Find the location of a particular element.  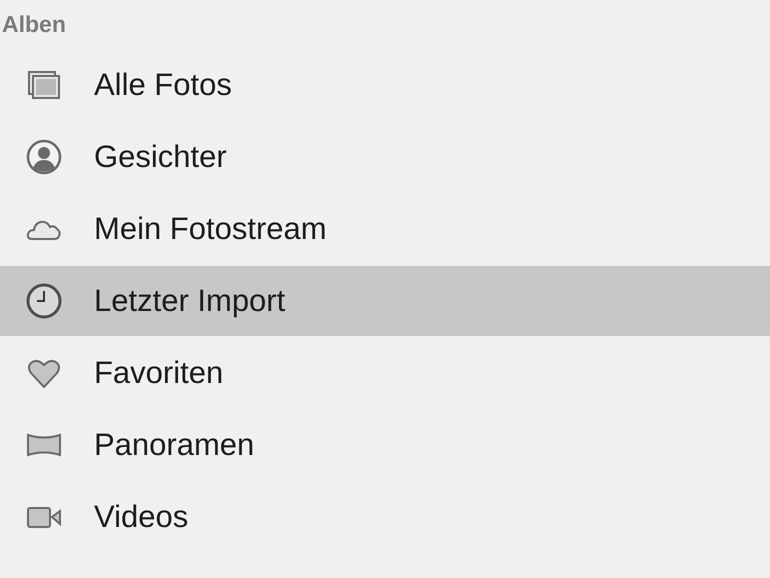

section-heading: Alben is located at coordinates (34, 24).